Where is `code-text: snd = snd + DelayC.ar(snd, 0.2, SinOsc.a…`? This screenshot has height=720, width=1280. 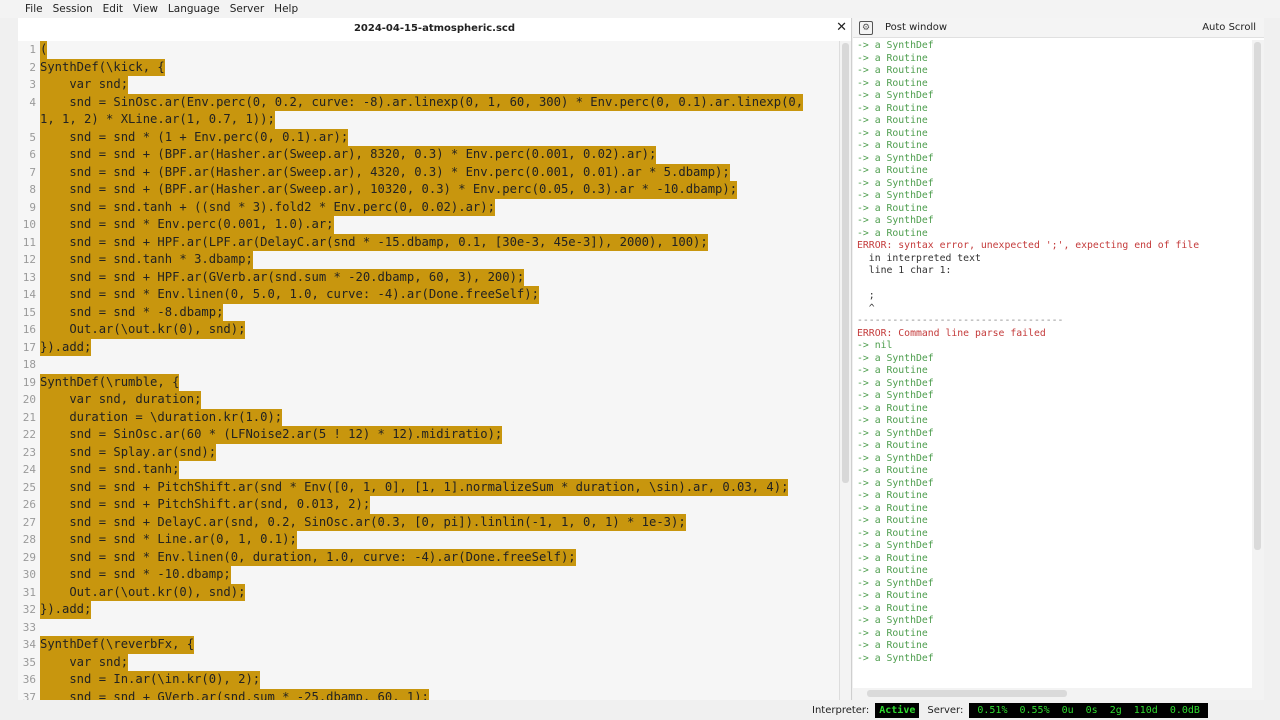 code-text: snd = snd + DelayC.ar(snd, 0.2, SinOsc.a… is located at coordinates (363, 522).